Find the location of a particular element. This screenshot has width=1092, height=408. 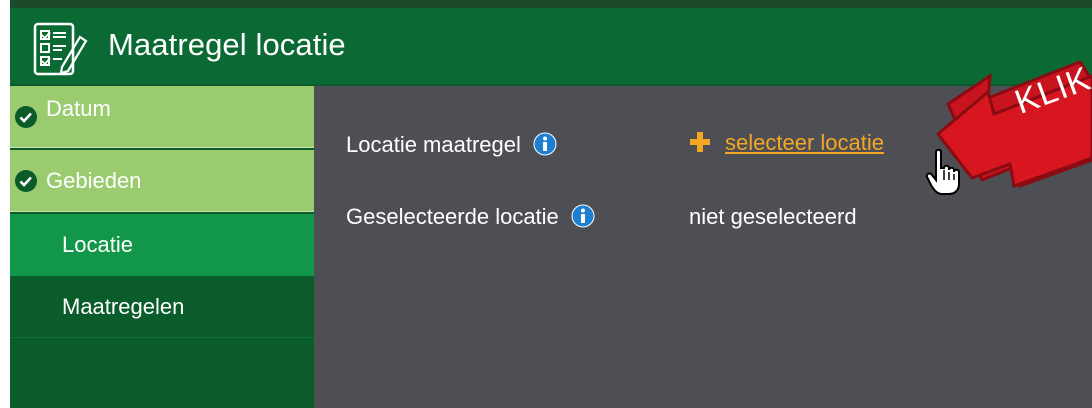

sidebar-item-gebieden: Gebieden is located at coordinates (162, 181).